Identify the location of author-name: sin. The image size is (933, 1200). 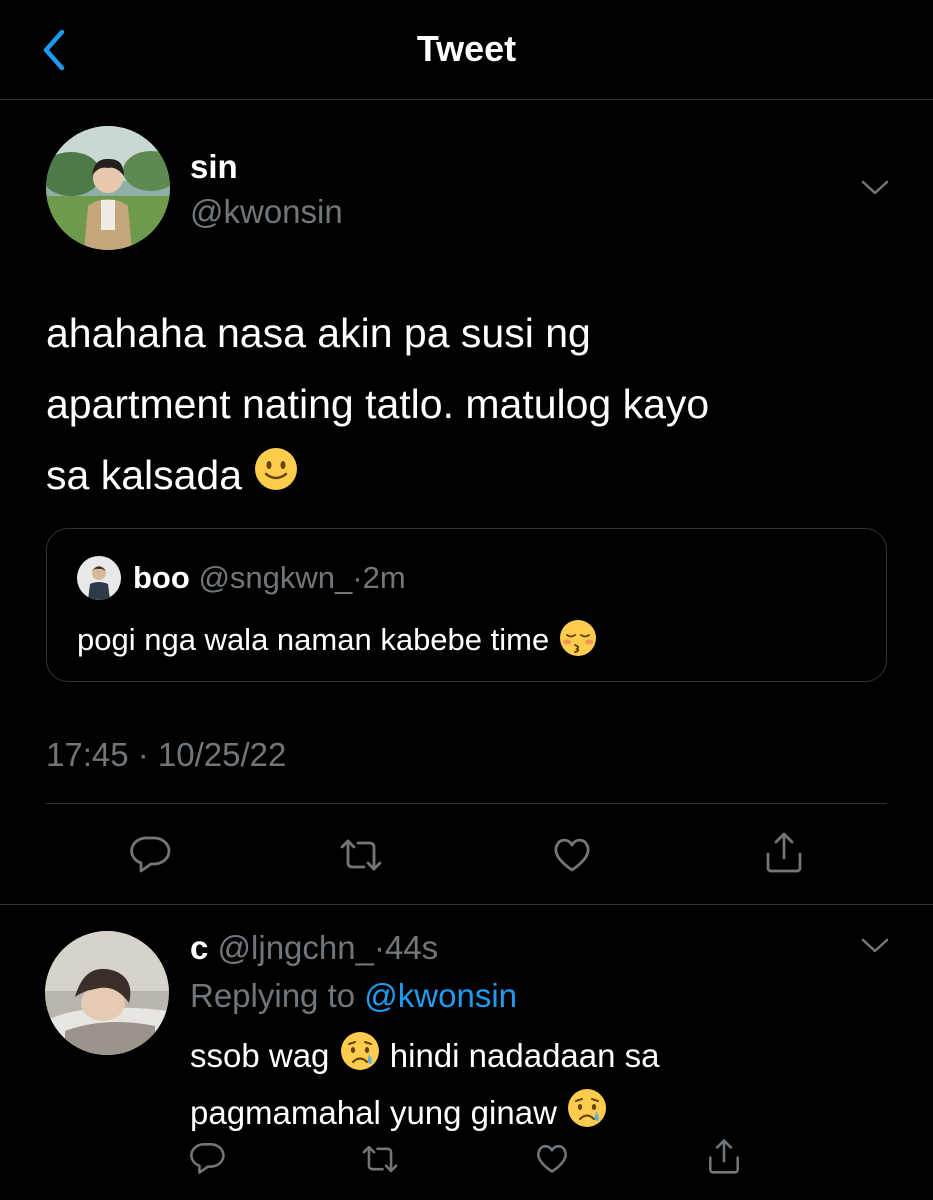
(214, 167).